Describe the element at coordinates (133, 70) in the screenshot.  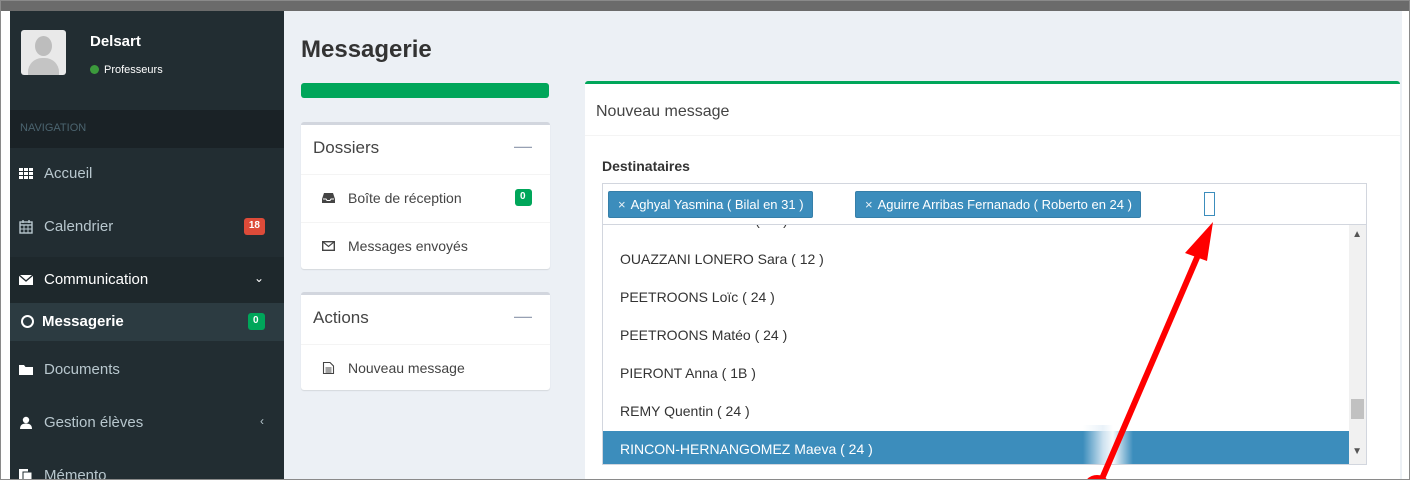
I see `user-role-label: Professeurs` at that location.